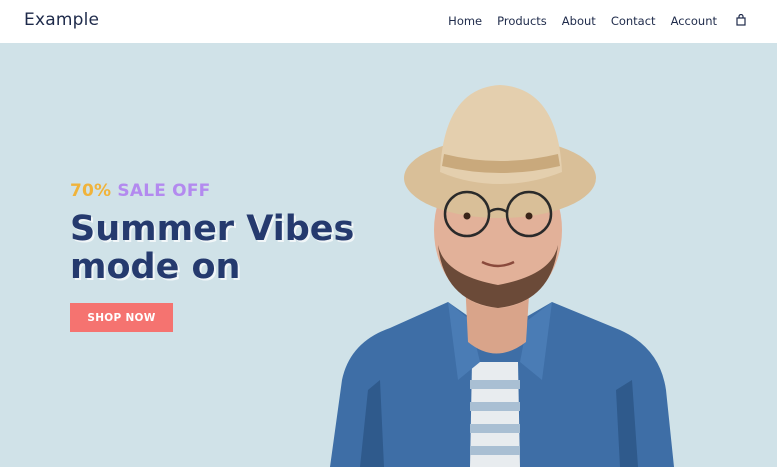 This screenshot has height=467, width=777. What do you see at coordinates (741, 20) in the screenshot?
I see `shopping-bag-icon` at bounding box center [741, 20].